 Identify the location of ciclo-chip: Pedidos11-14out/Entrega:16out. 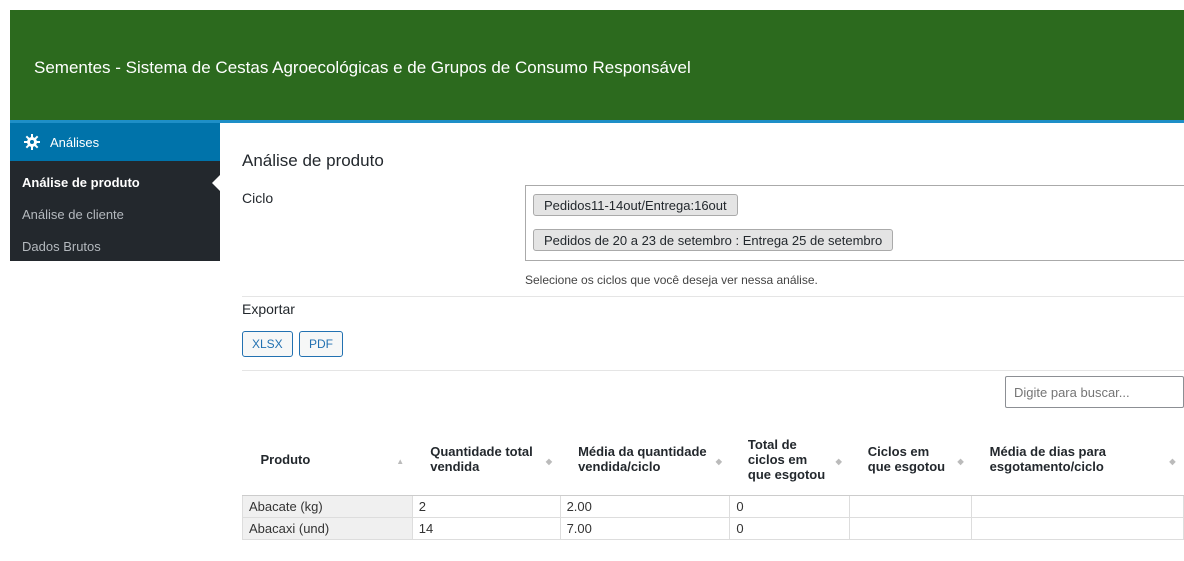
(635, 205).